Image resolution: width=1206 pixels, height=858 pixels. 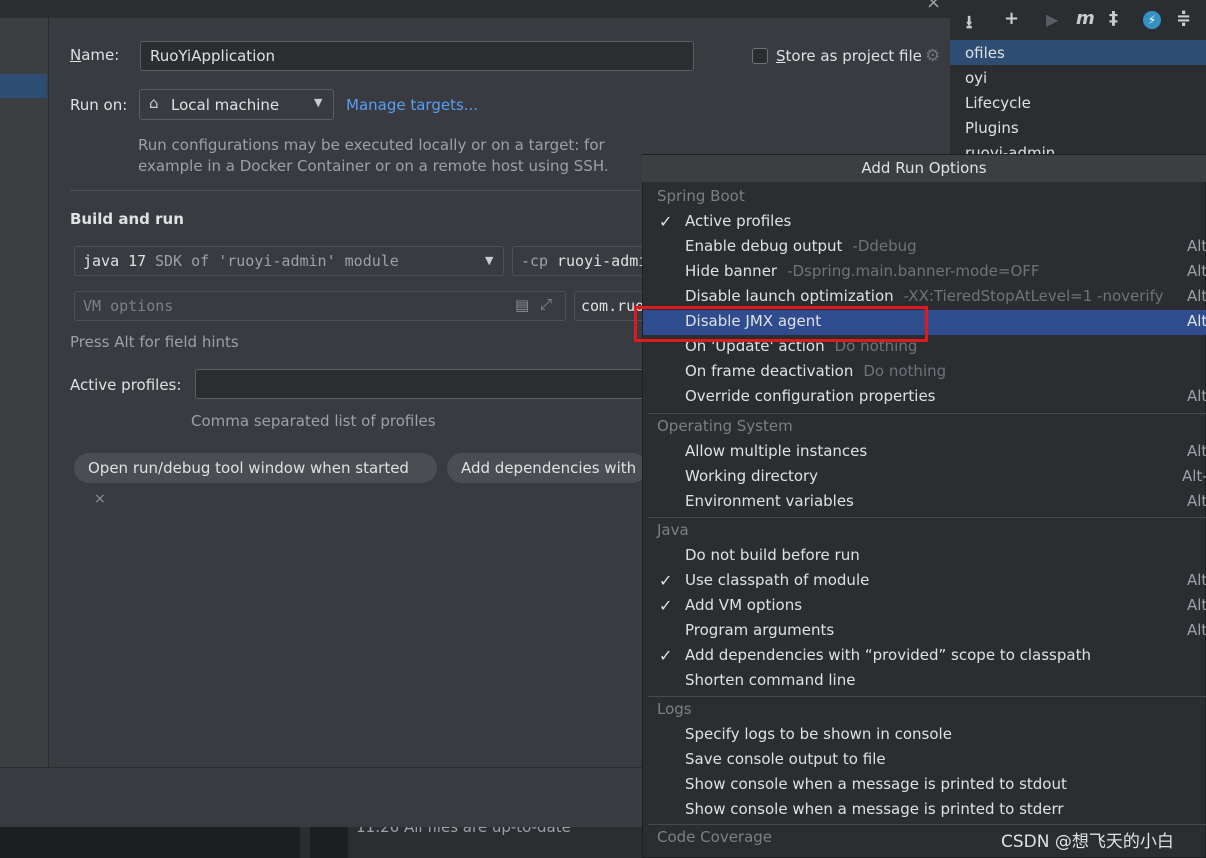 What do you see at coordinates (522, 305) in the screenshot?
I see `expand-text-icon: ▤` at bounding box center [522, 305].